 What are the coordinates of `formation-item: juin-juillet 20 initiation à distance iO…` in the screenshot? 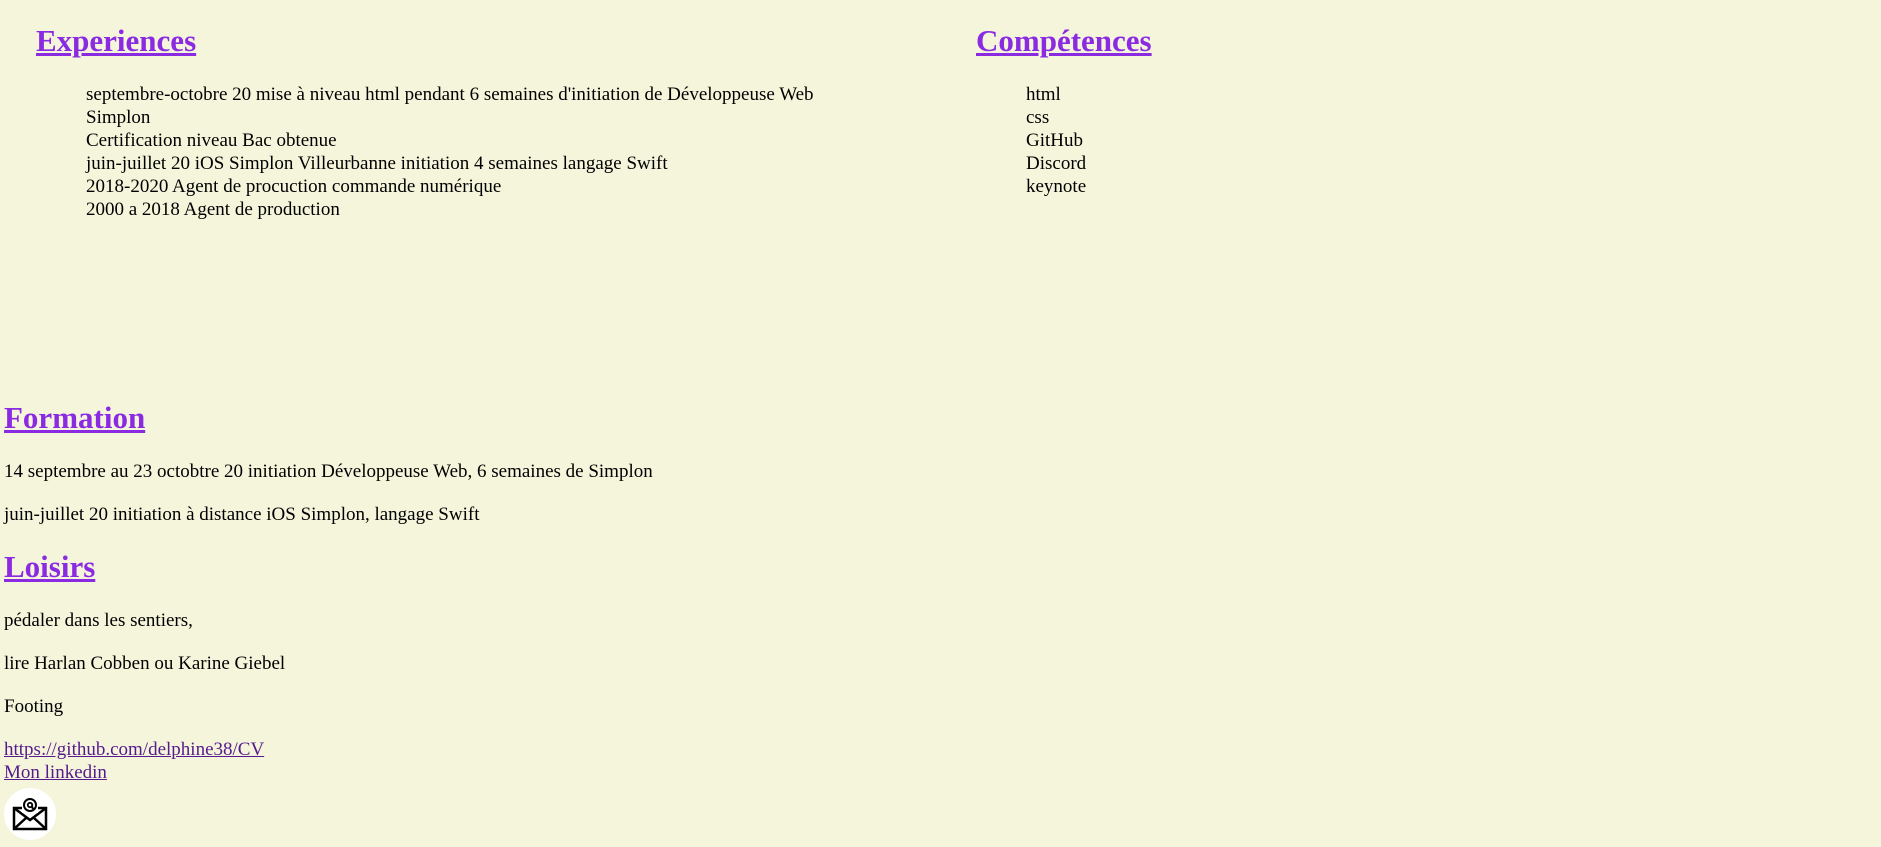 It's located at (242, 514).